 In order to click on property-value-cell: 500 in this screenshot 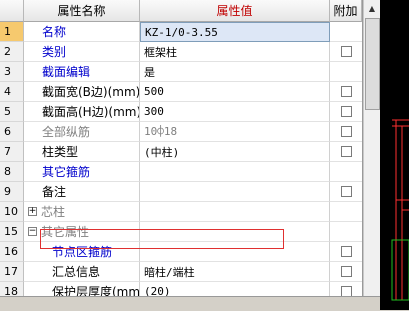, I will do `click(235, 92)`.